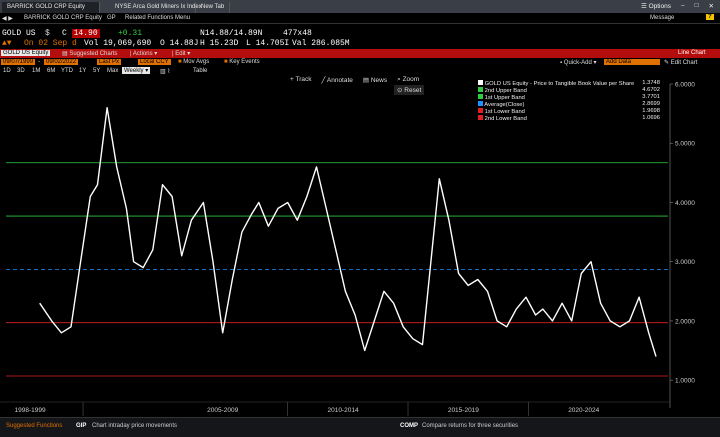 This screenshot has width=720, height=437. What do you see at coordinates (96, 71) in the screenshot?
I see `period-5y: 5Y` at bounding box center [96, 71].